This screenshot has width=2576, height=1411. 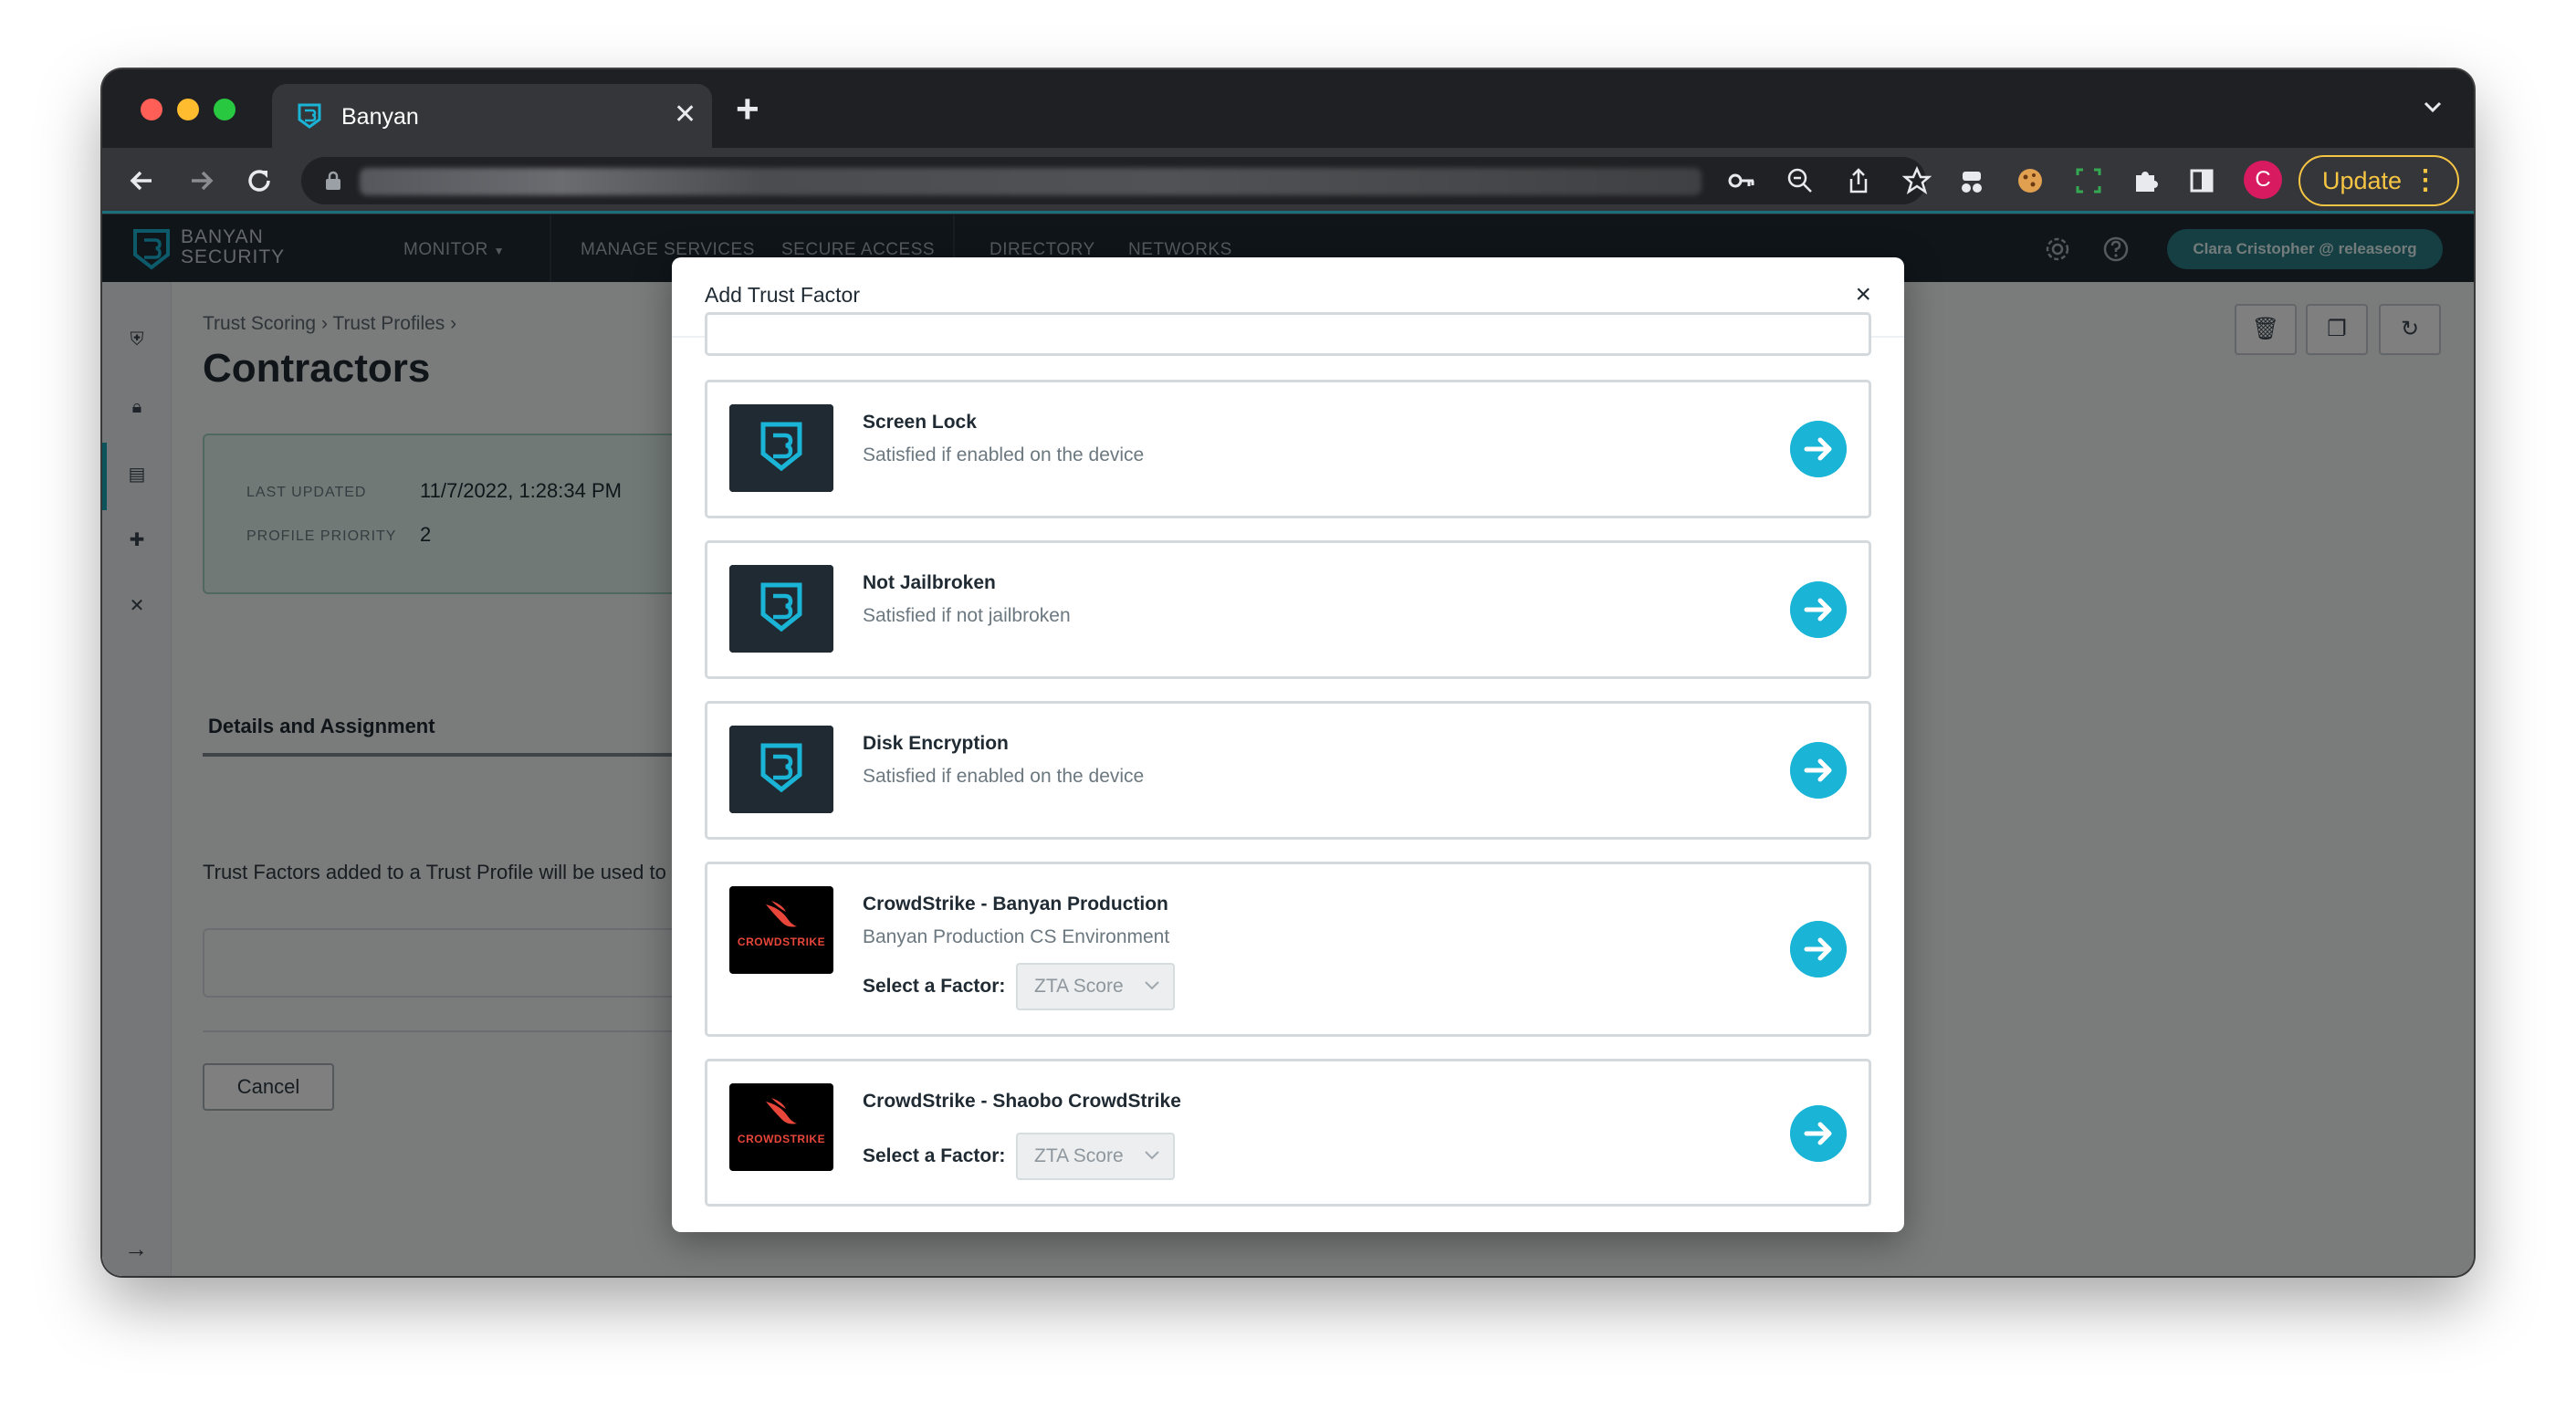 What do you see at coordinates (1022, 1101) in the screenshot?
I see `factor-name: CrowdStrike - Shaobo CrowdStrike` at bounding box center [1022, 1101].